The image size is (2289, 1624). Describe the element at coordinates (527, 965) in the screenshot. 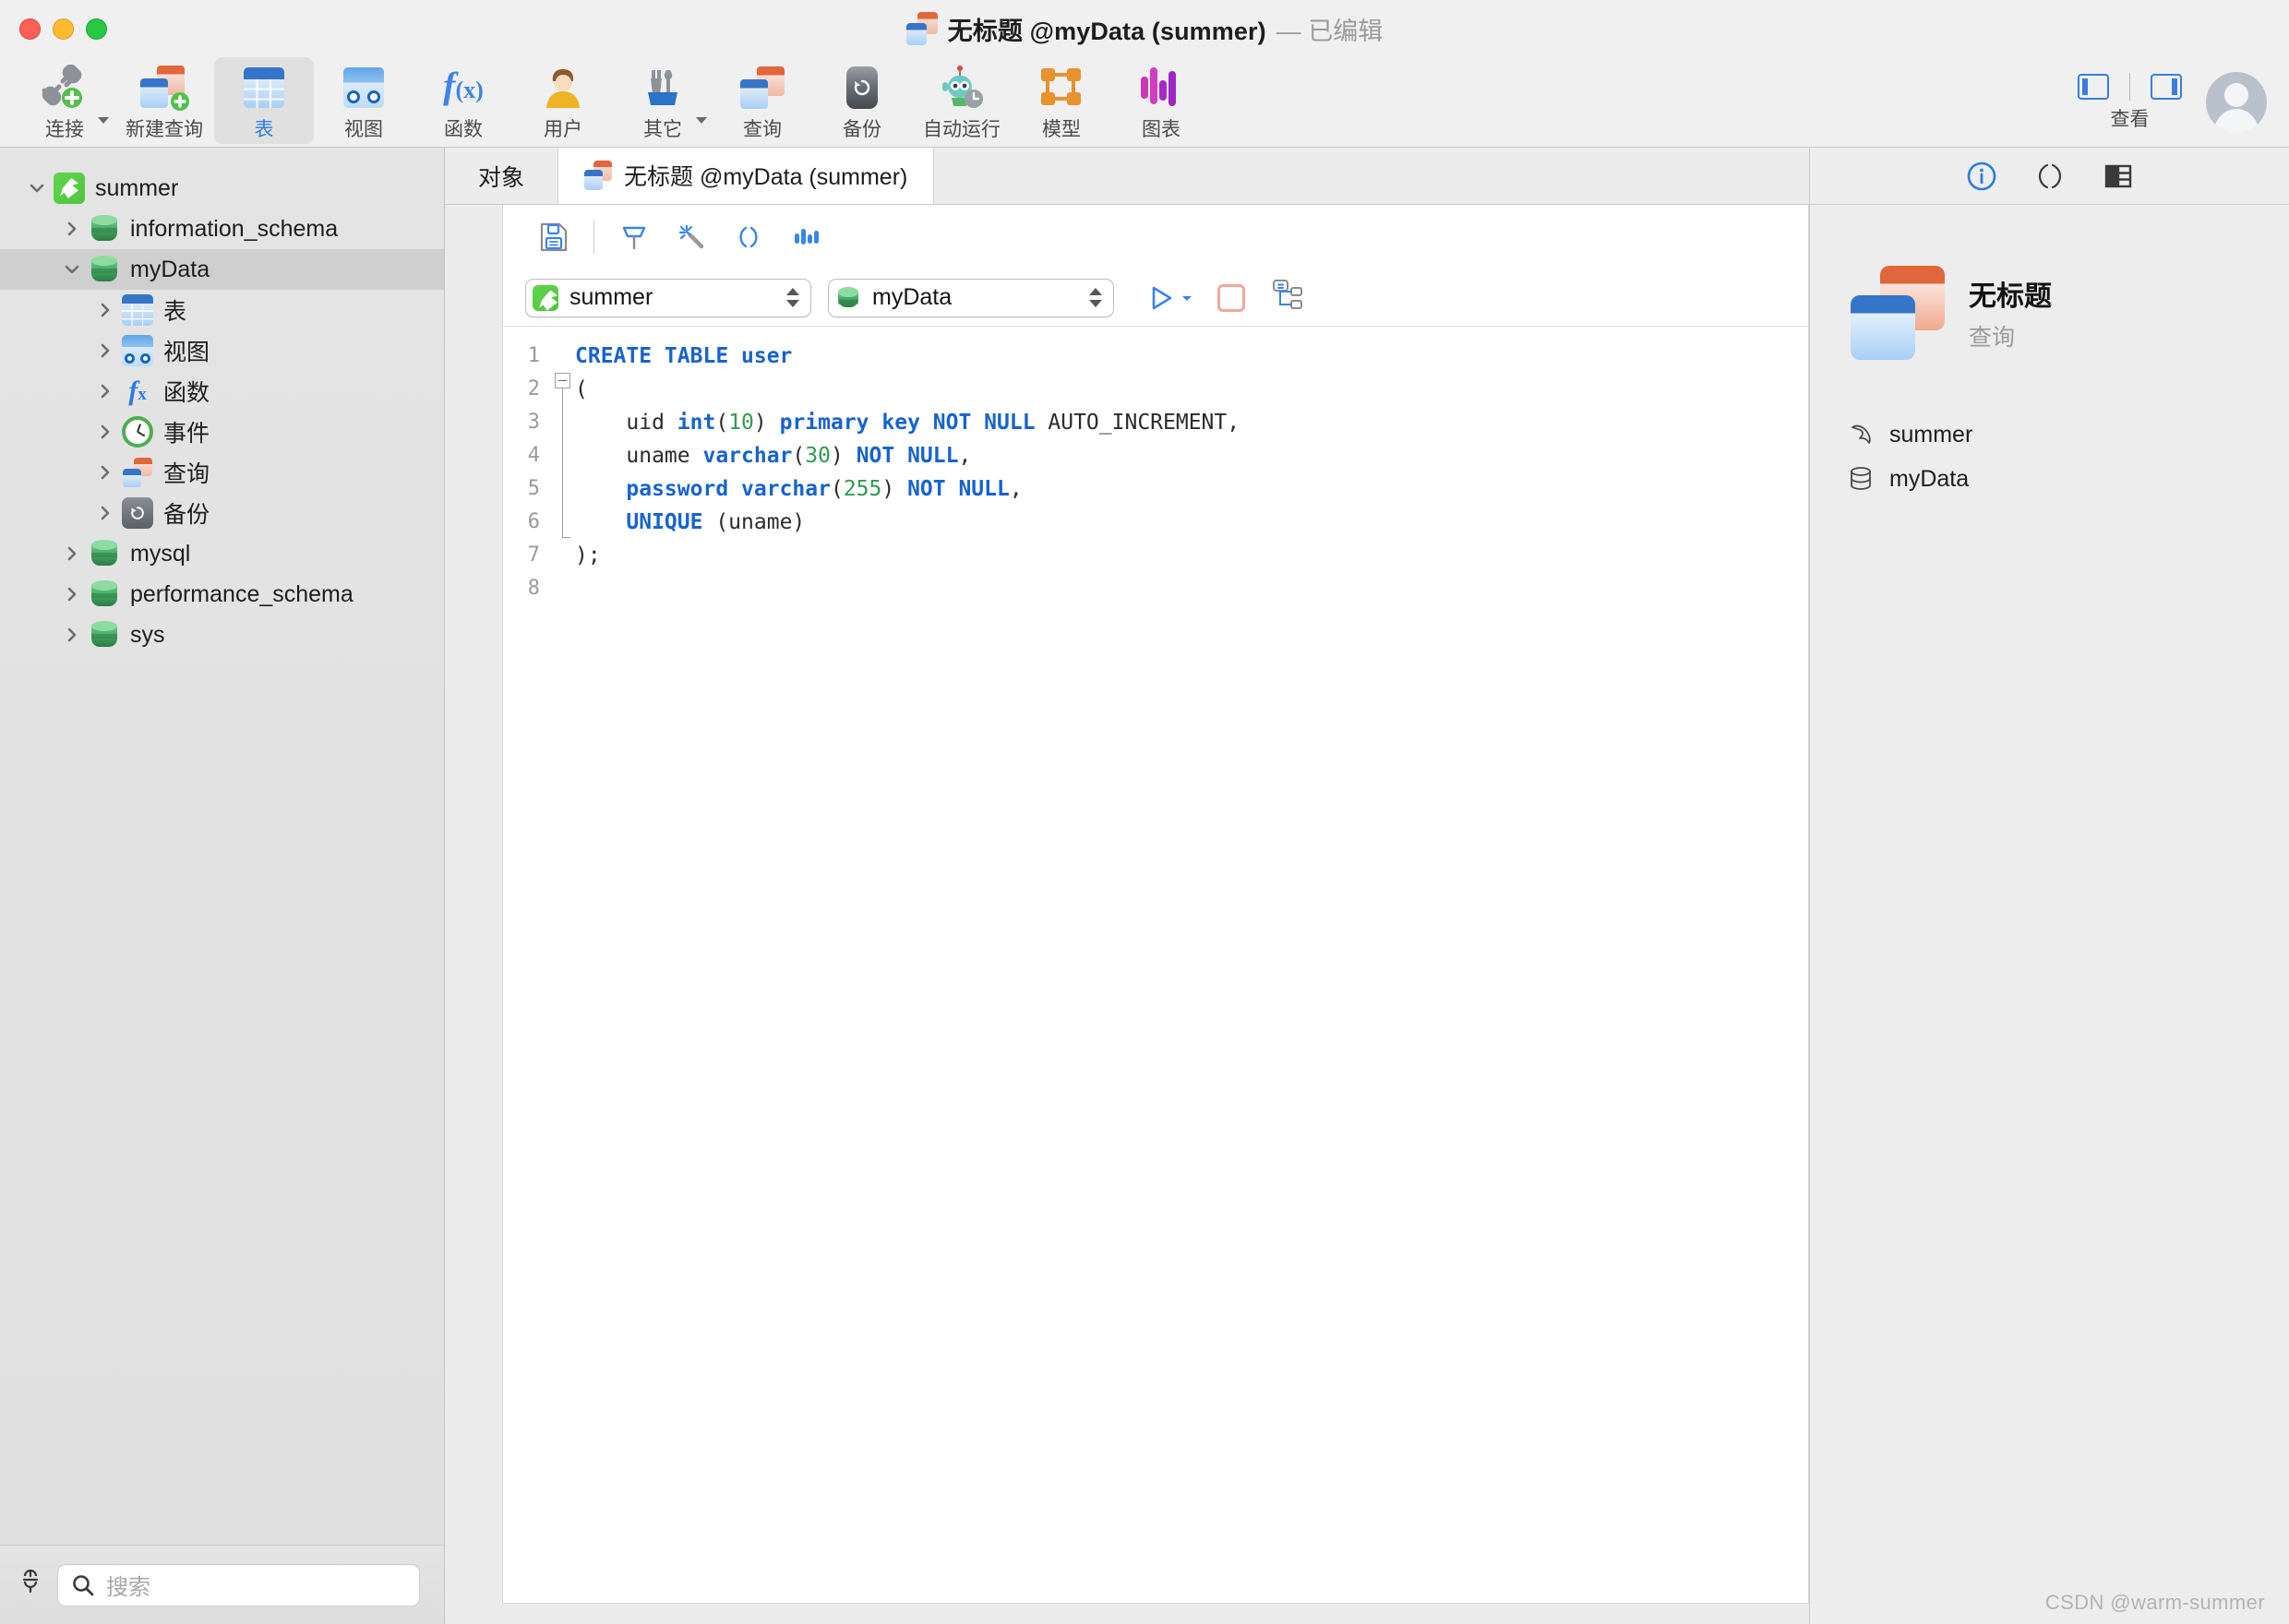

I see `line-number-gutter: 1 2 3 4 5 6 7 8` at that location.